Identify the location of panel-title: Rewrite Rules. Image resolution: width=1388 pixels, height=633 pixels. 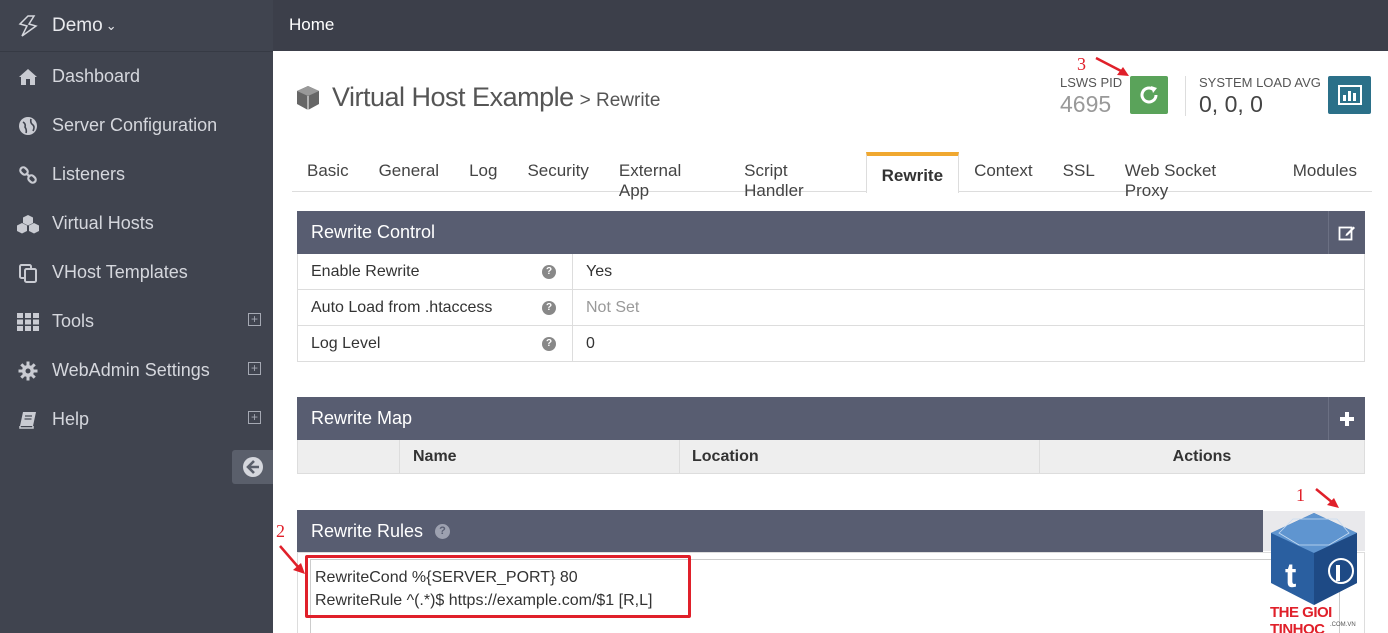
(367, 531).